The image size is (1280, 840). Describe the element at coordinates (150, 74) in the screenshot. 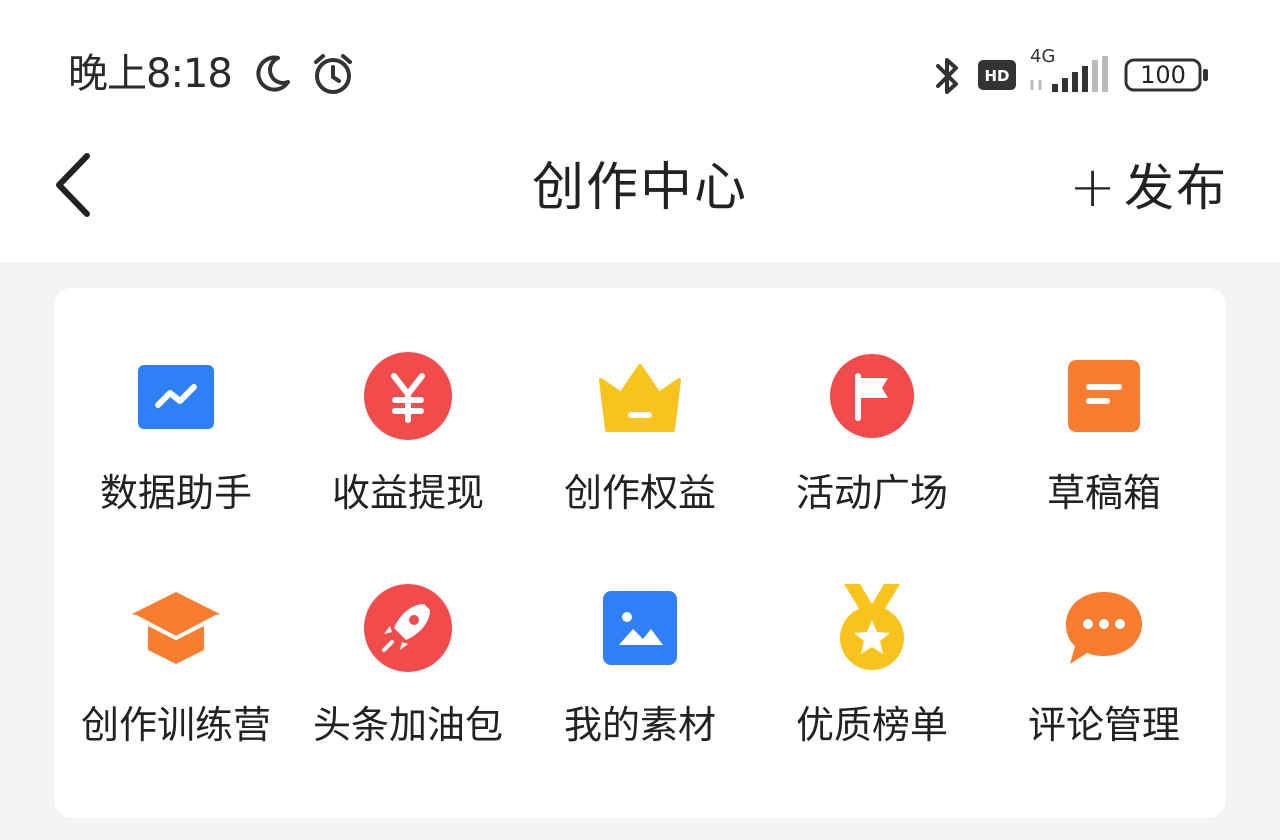

I see `status-time: 晚上8:18` at that location.